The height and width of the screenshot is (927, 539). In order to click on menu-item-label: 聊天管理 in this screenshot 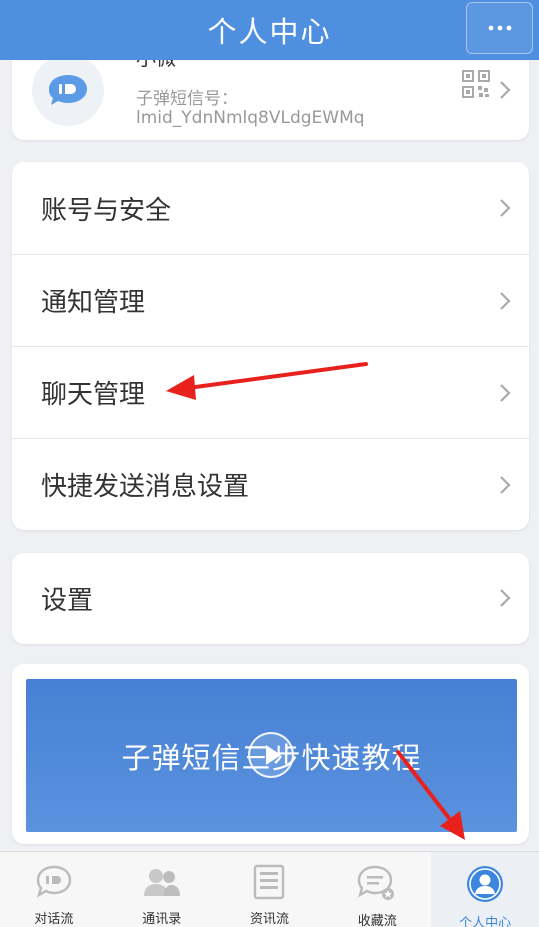, I will do `click(93, 395)`.